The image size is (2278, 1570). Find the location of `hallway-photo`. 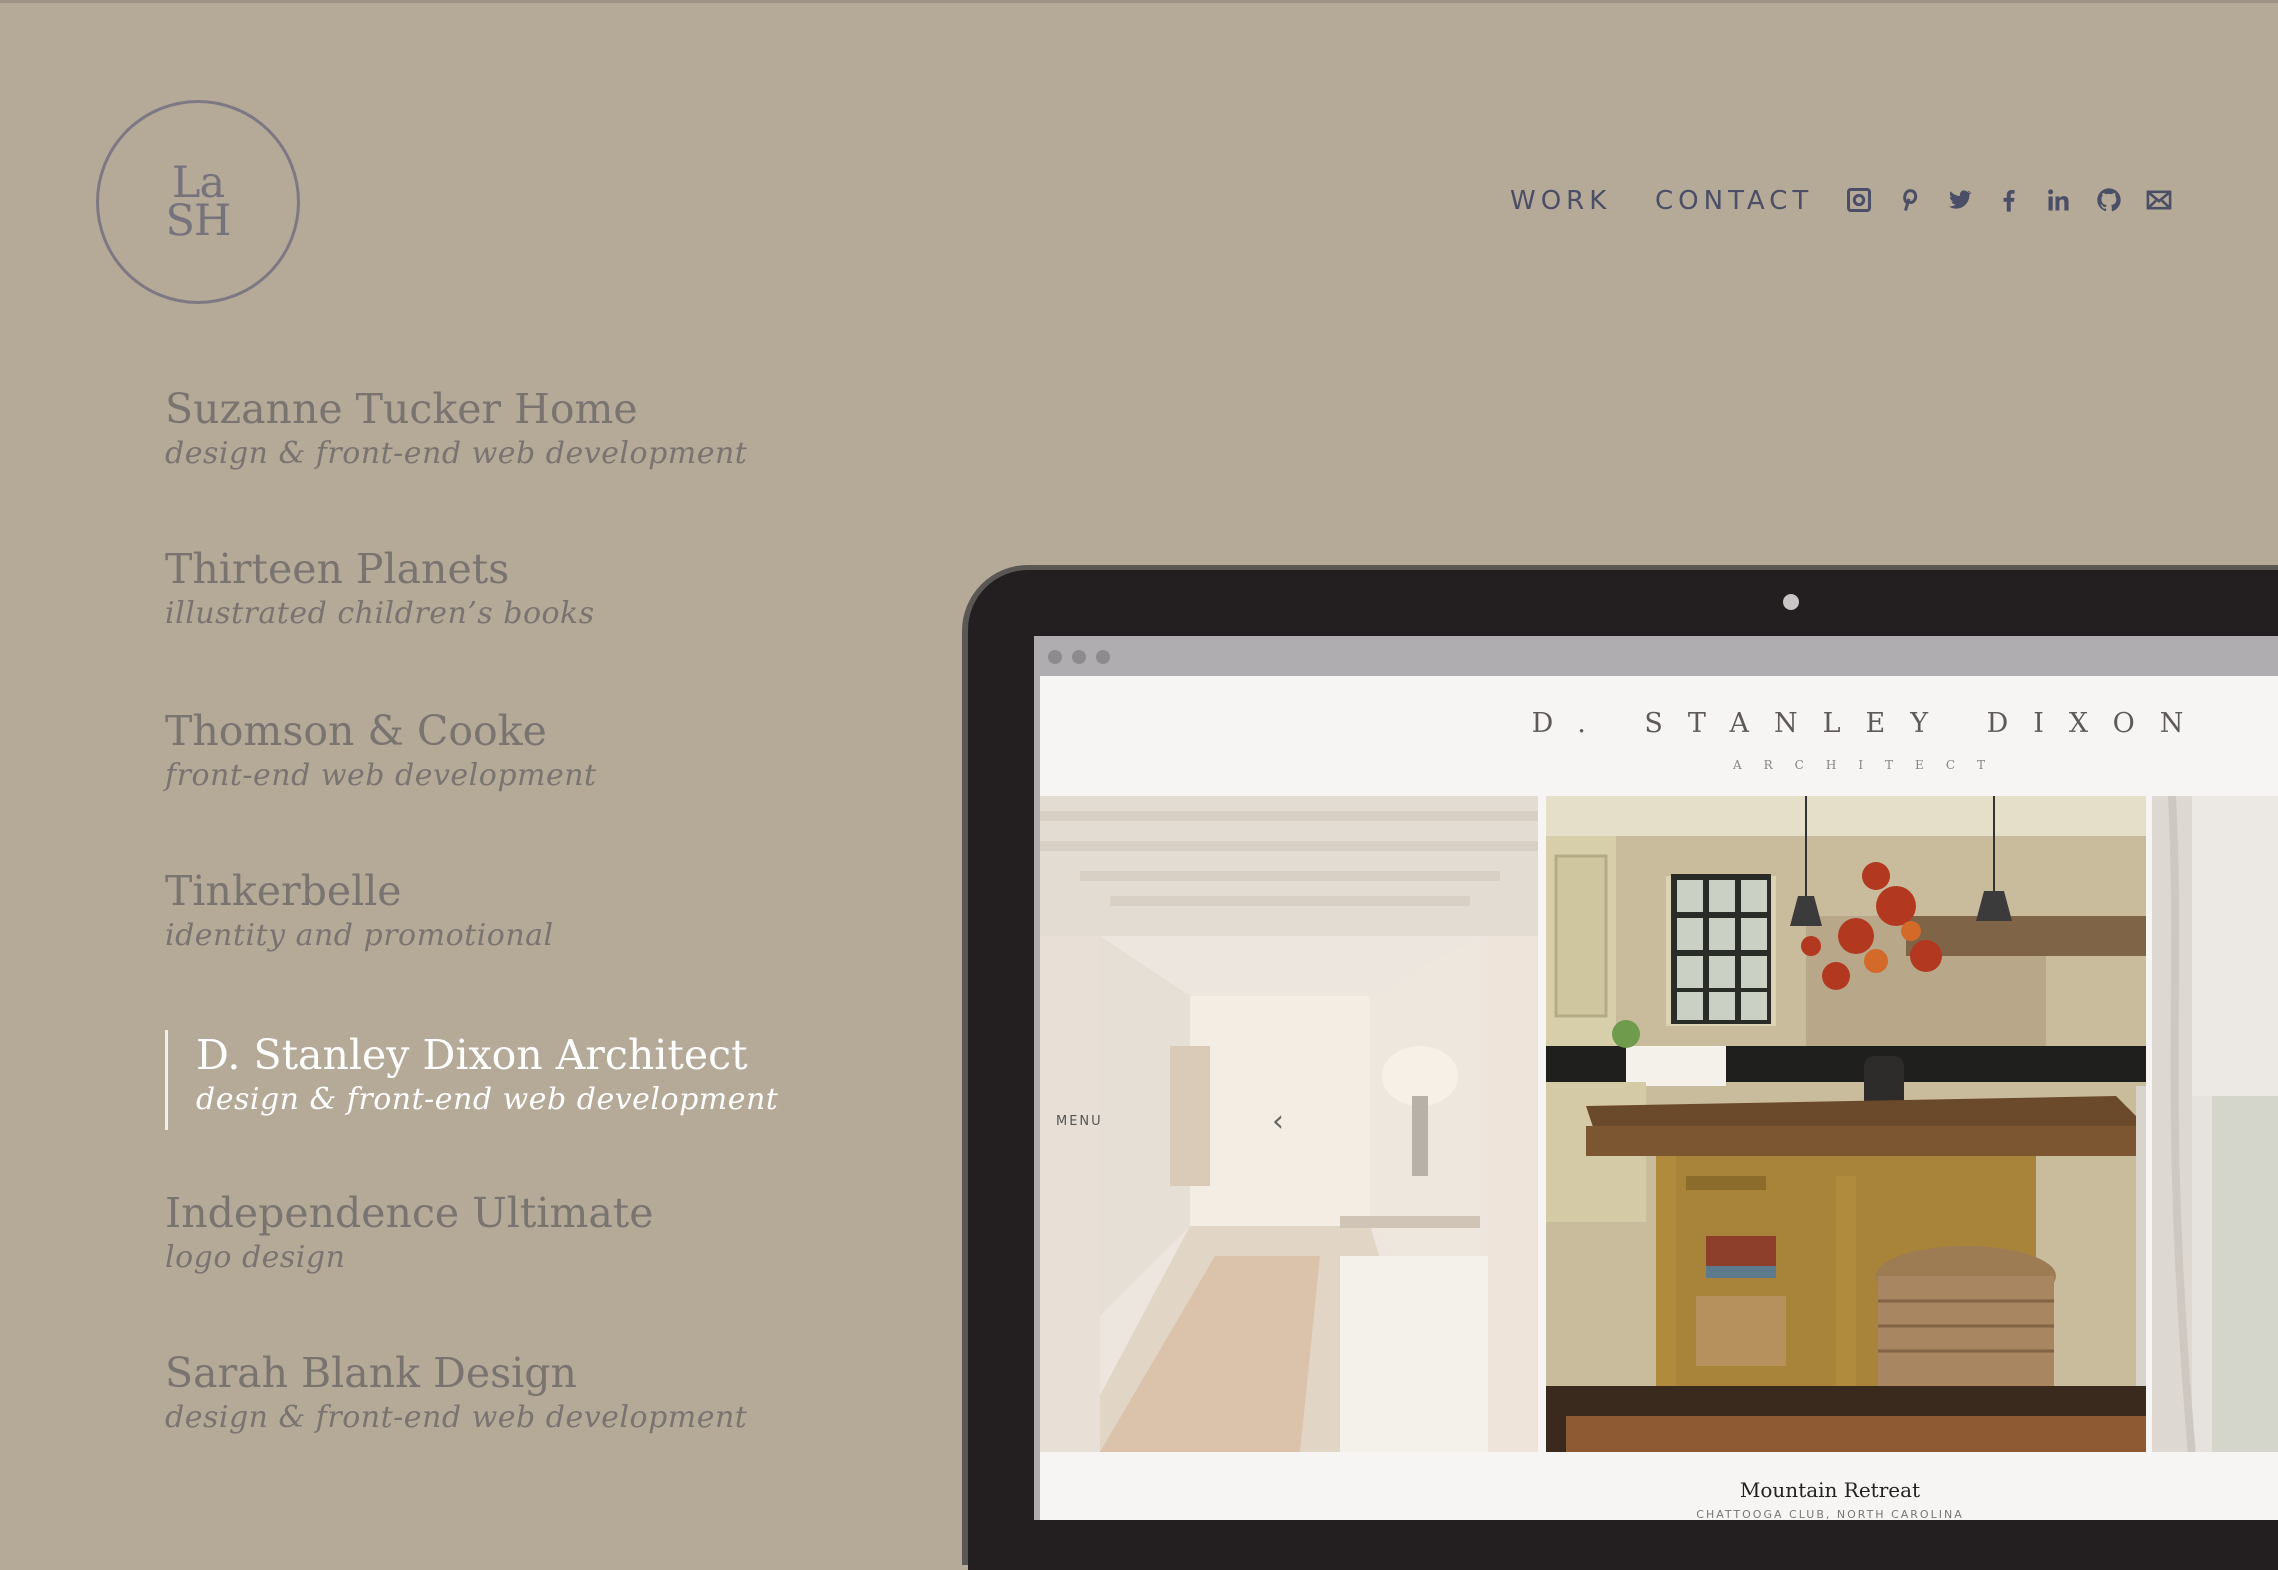

hallway-photo is located at coordinates (1289, 1124).